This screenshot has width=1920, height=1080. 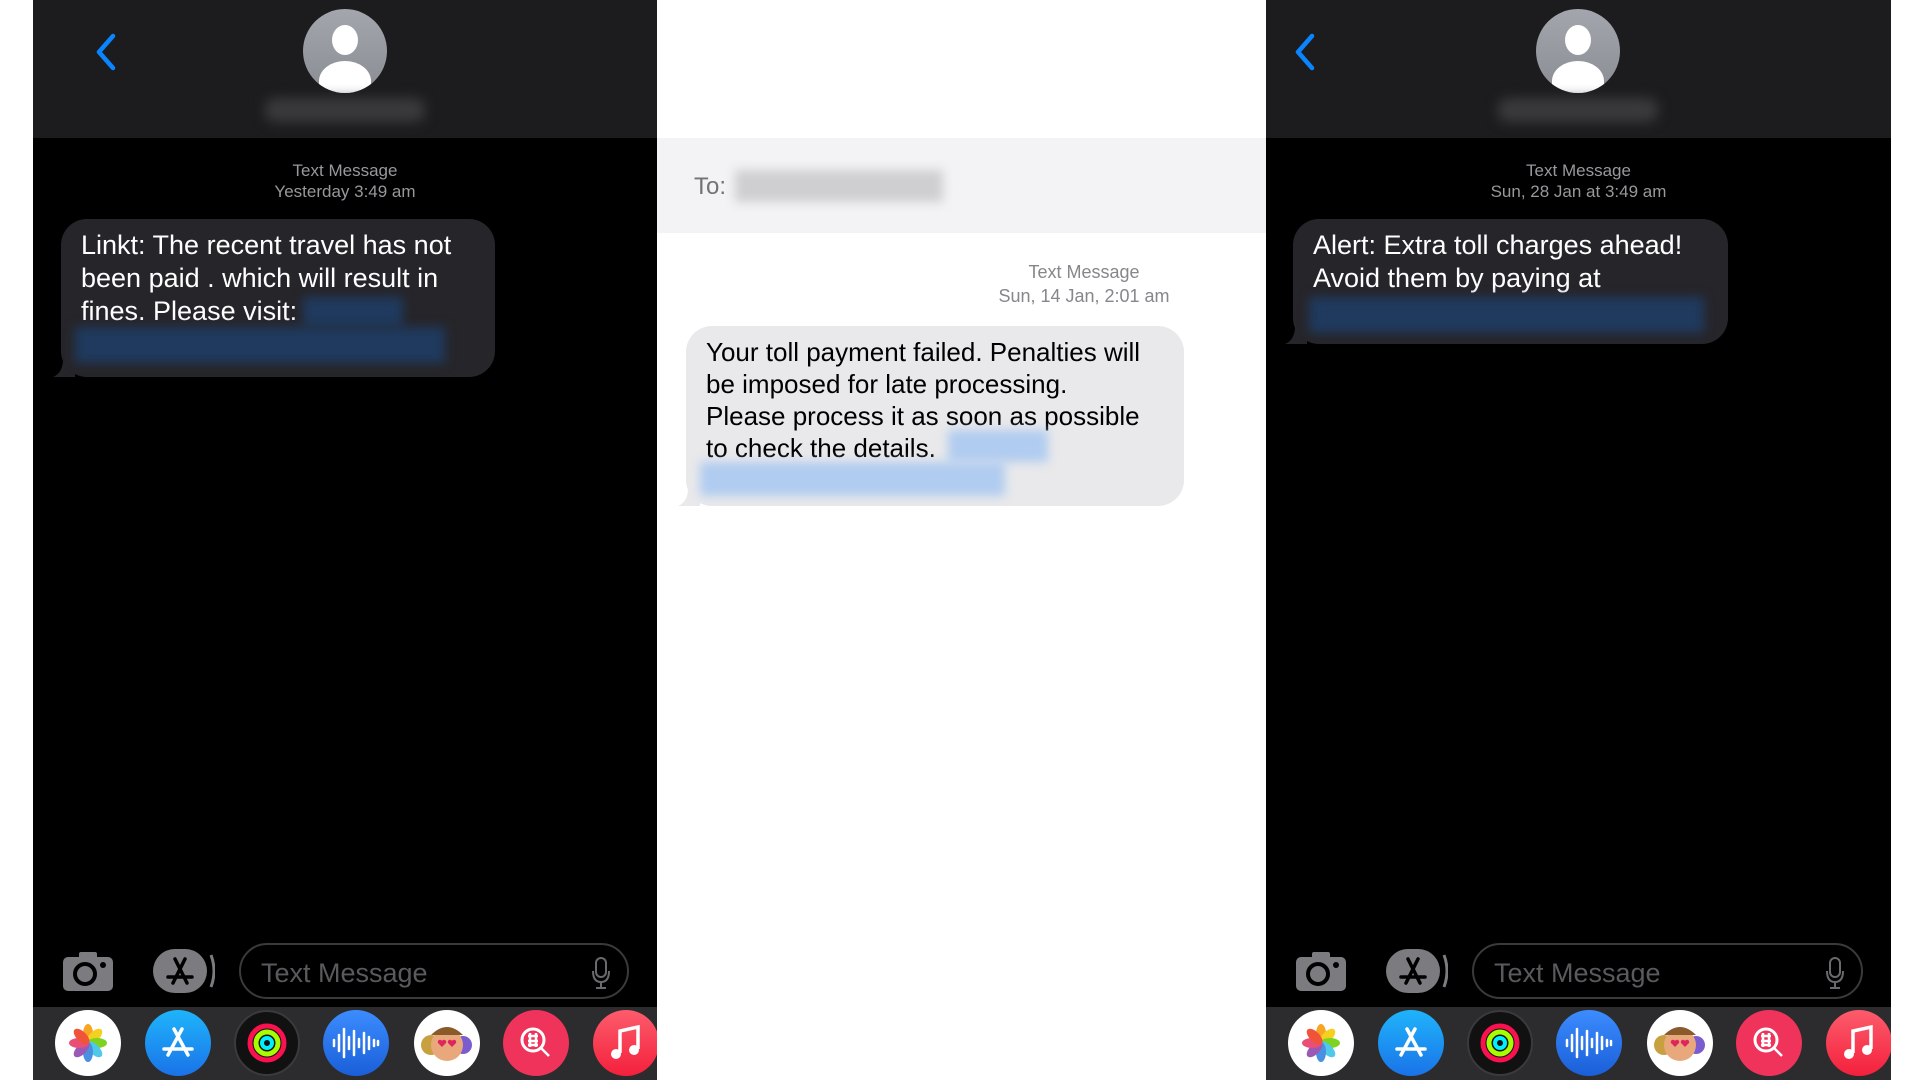 I want to click on timestamp: Text Message Sun, 28 Jan at 3:49 am, so click(x=1578, y=181).